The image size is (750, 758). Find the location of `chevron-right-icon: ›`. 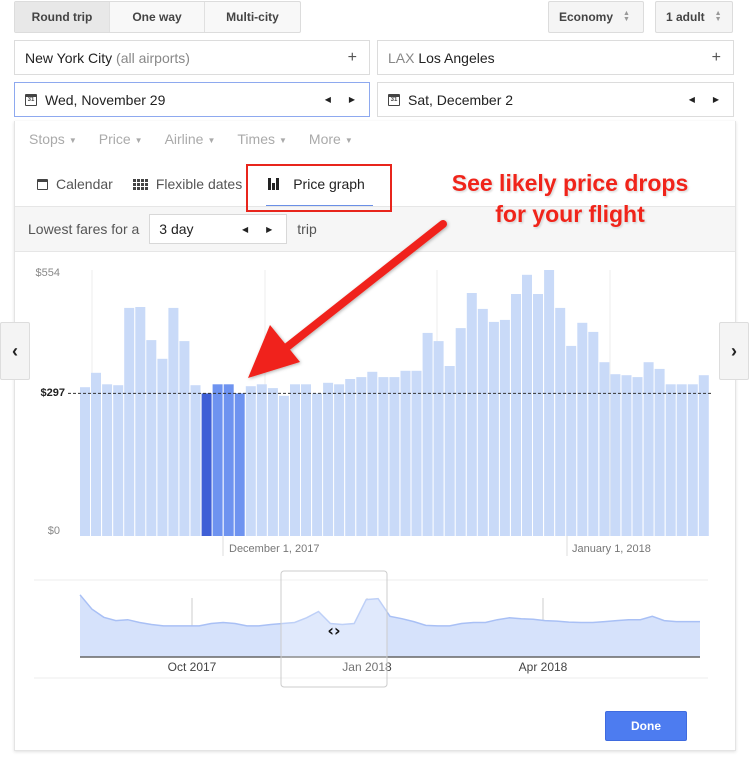

chevron-right-icon: › is located at coordinates (734, 350).